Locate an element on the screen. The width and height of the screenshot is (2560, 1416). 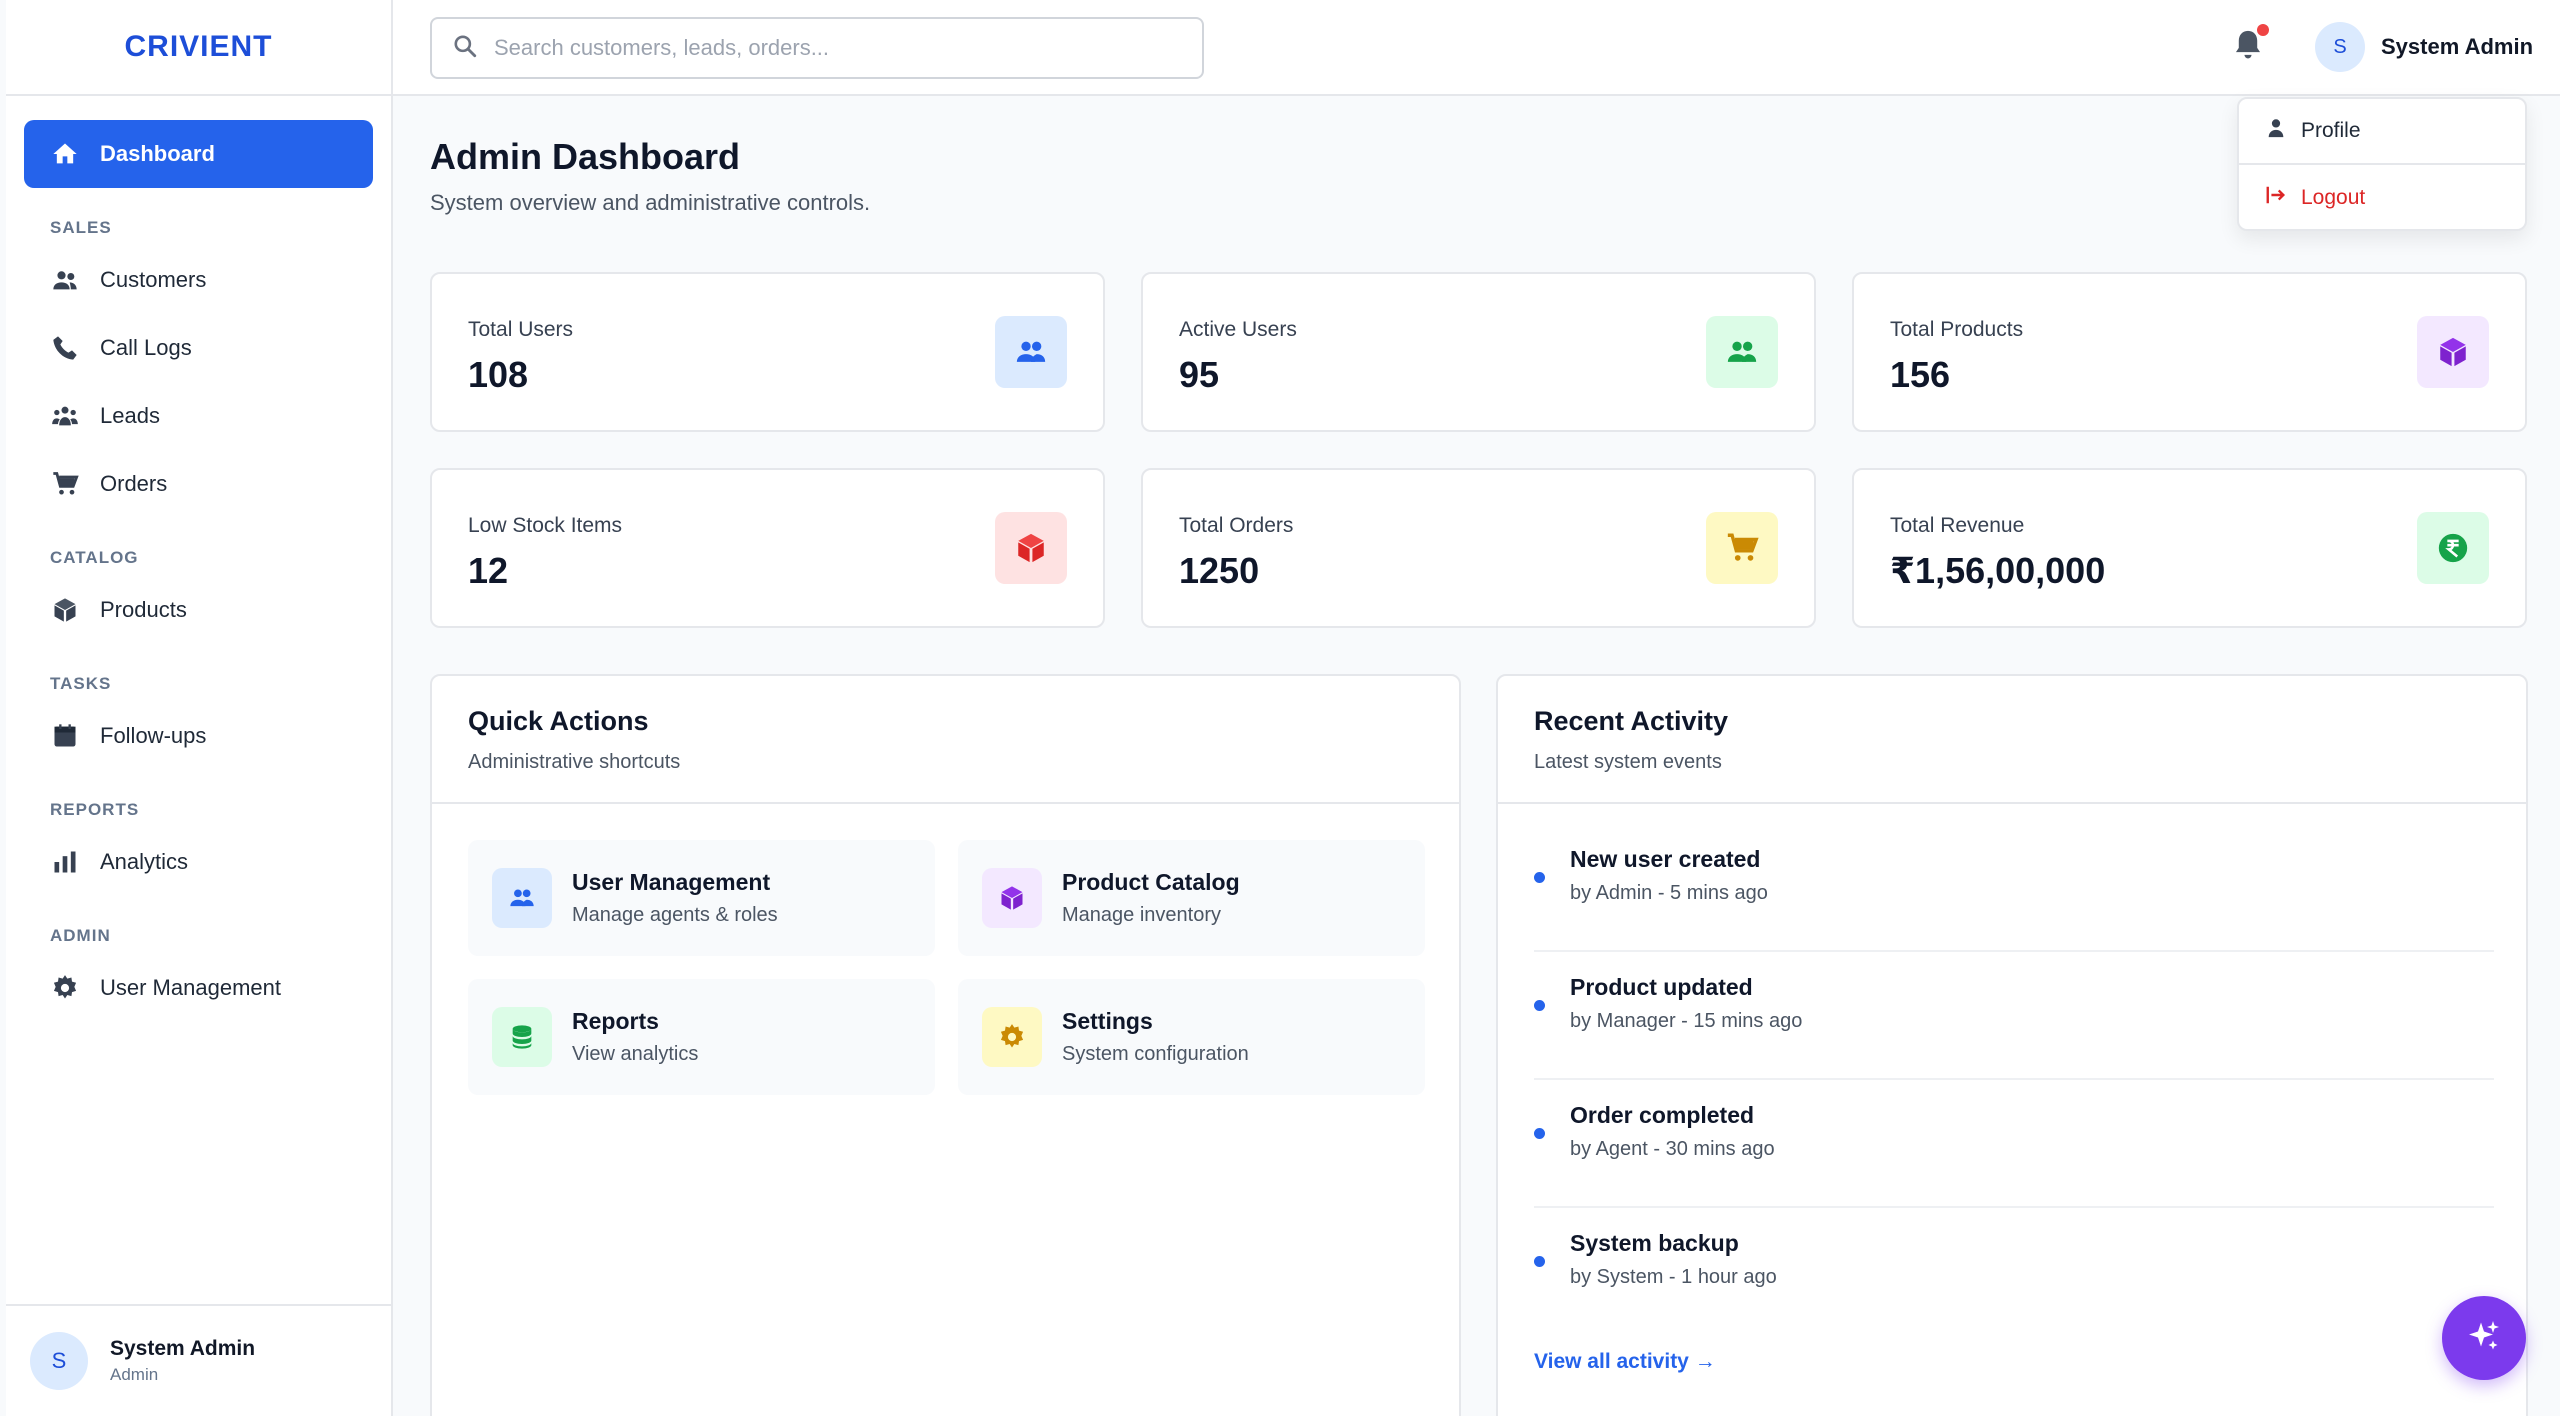
quick-action-title: User Management is located at coordinates (671, 882).